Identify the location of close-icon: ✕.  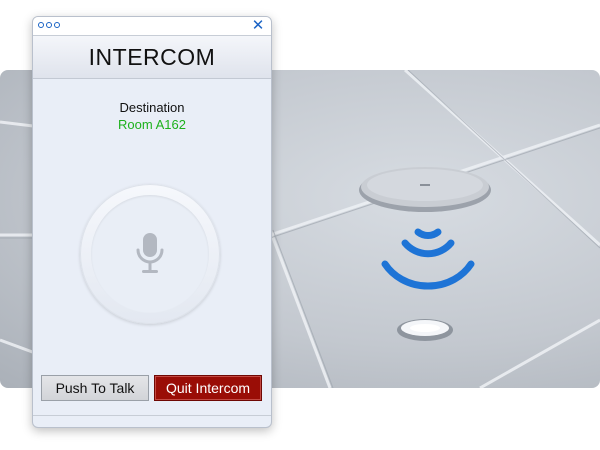
(258, 26).